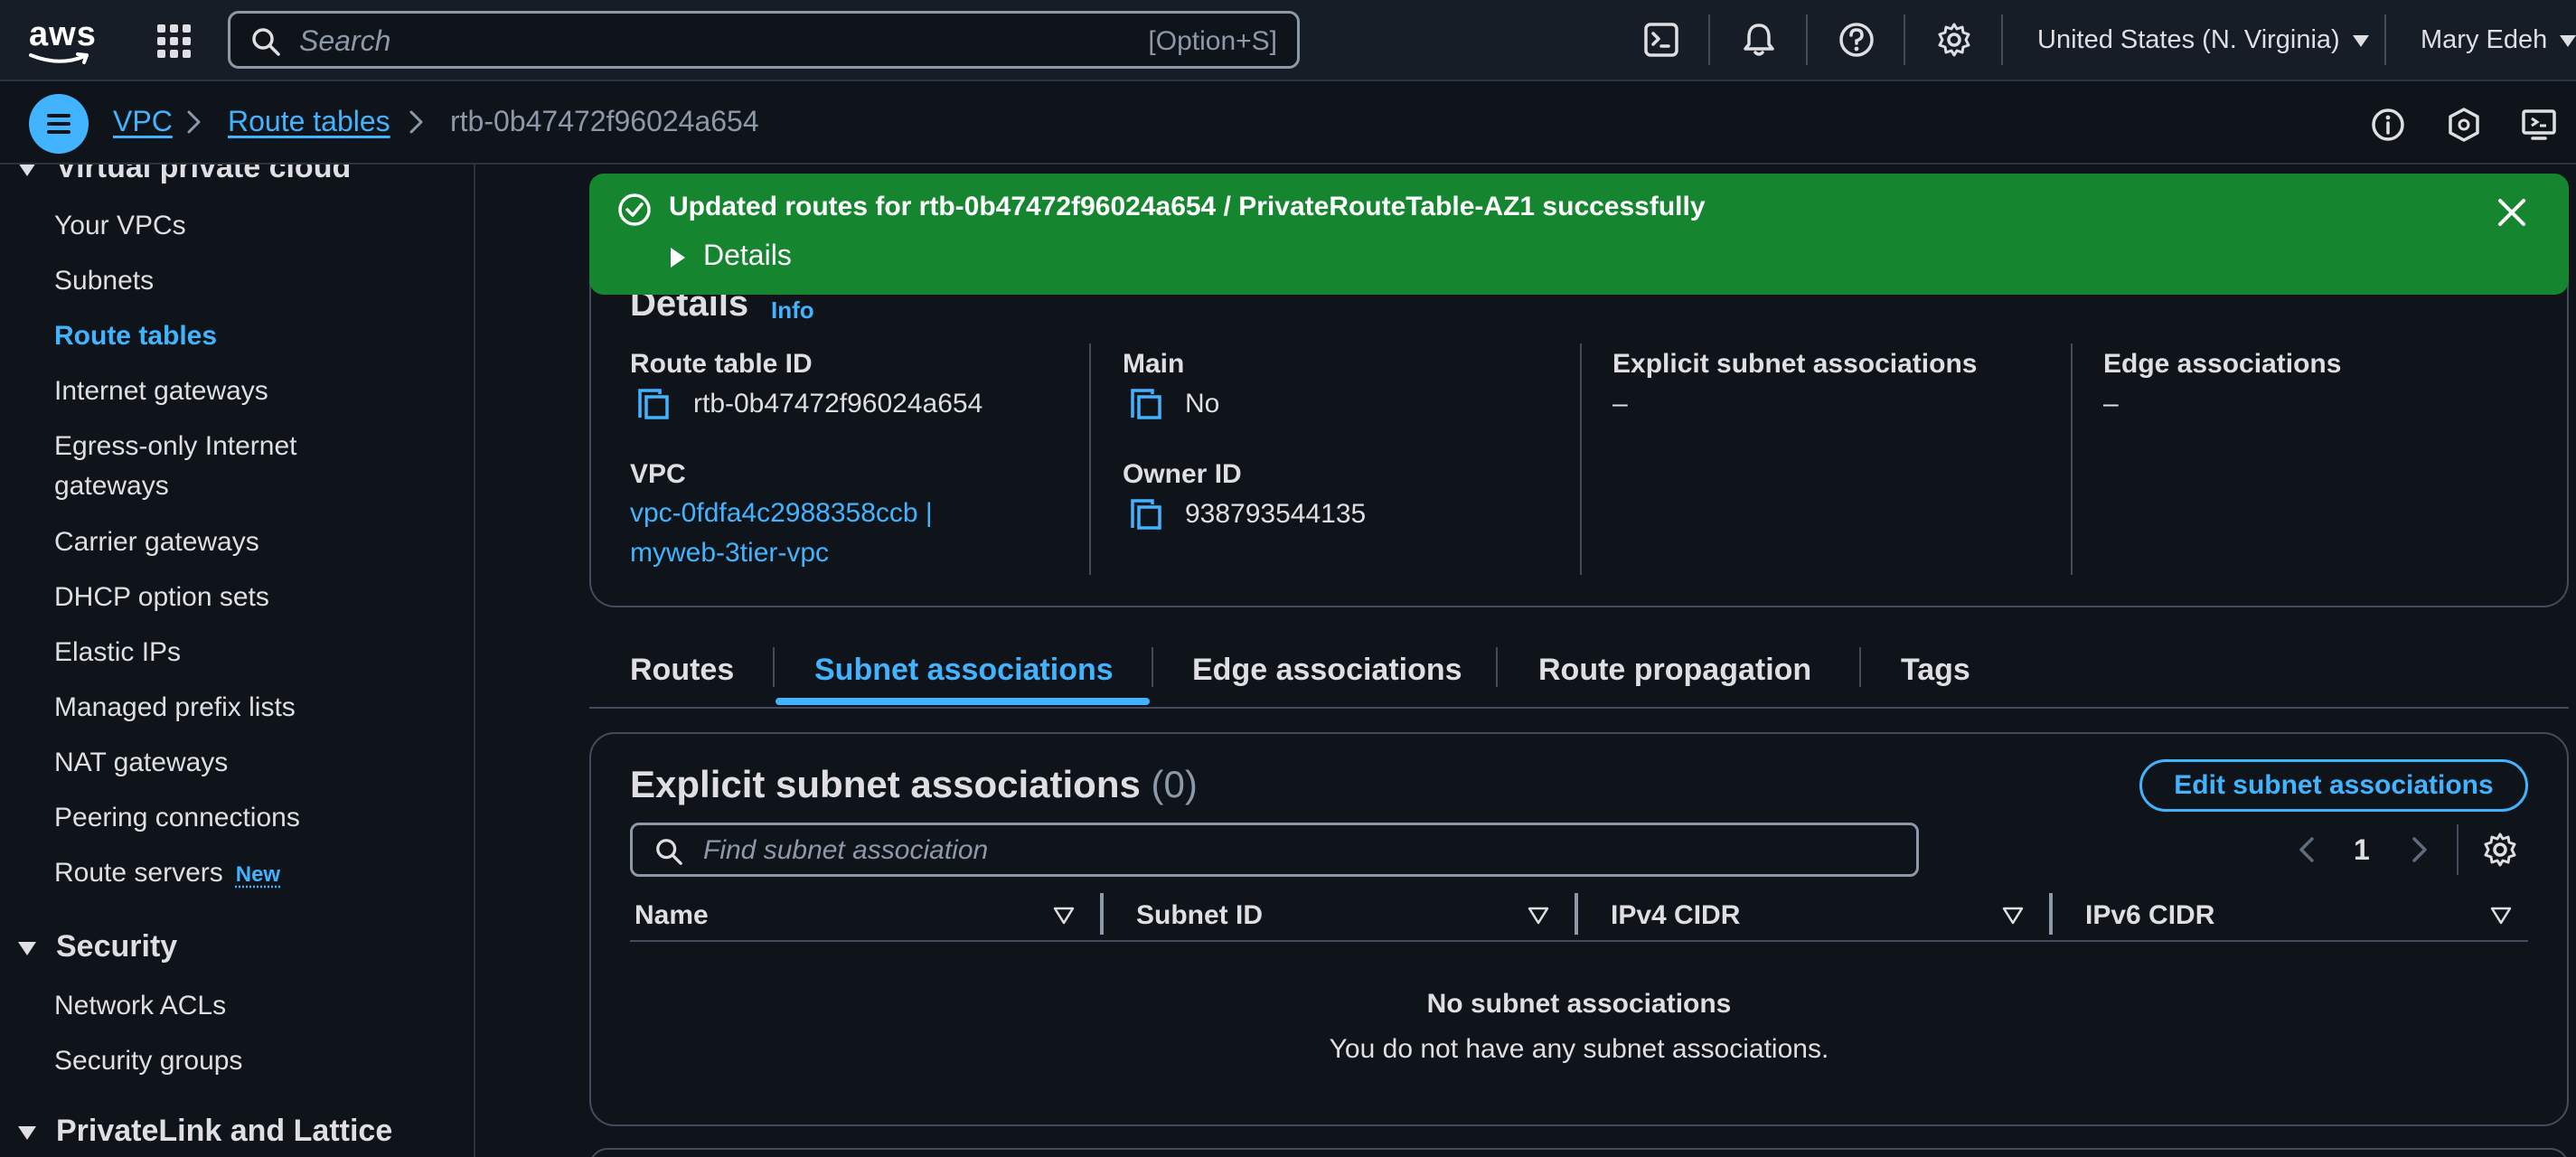  I want to click on main-label: Main, so click(1154, 365).